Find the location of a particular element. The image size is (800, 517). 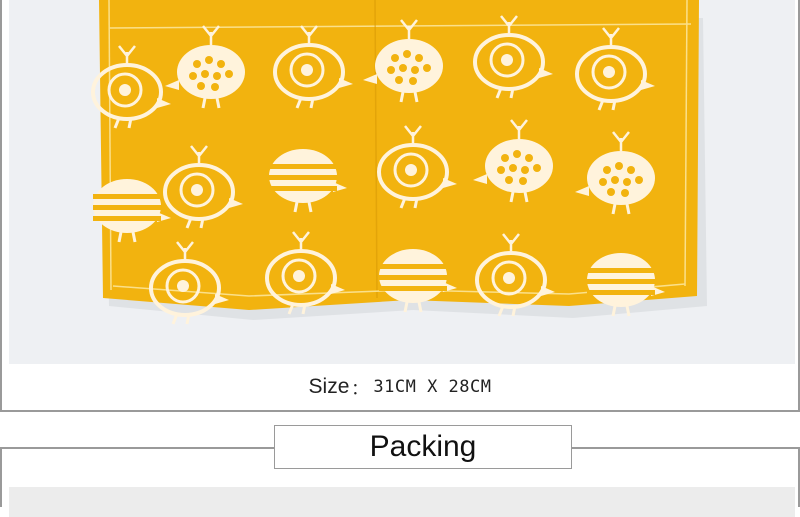

size-caption: Size ： 31CM X 28CM is located at coordinates (400, 387).